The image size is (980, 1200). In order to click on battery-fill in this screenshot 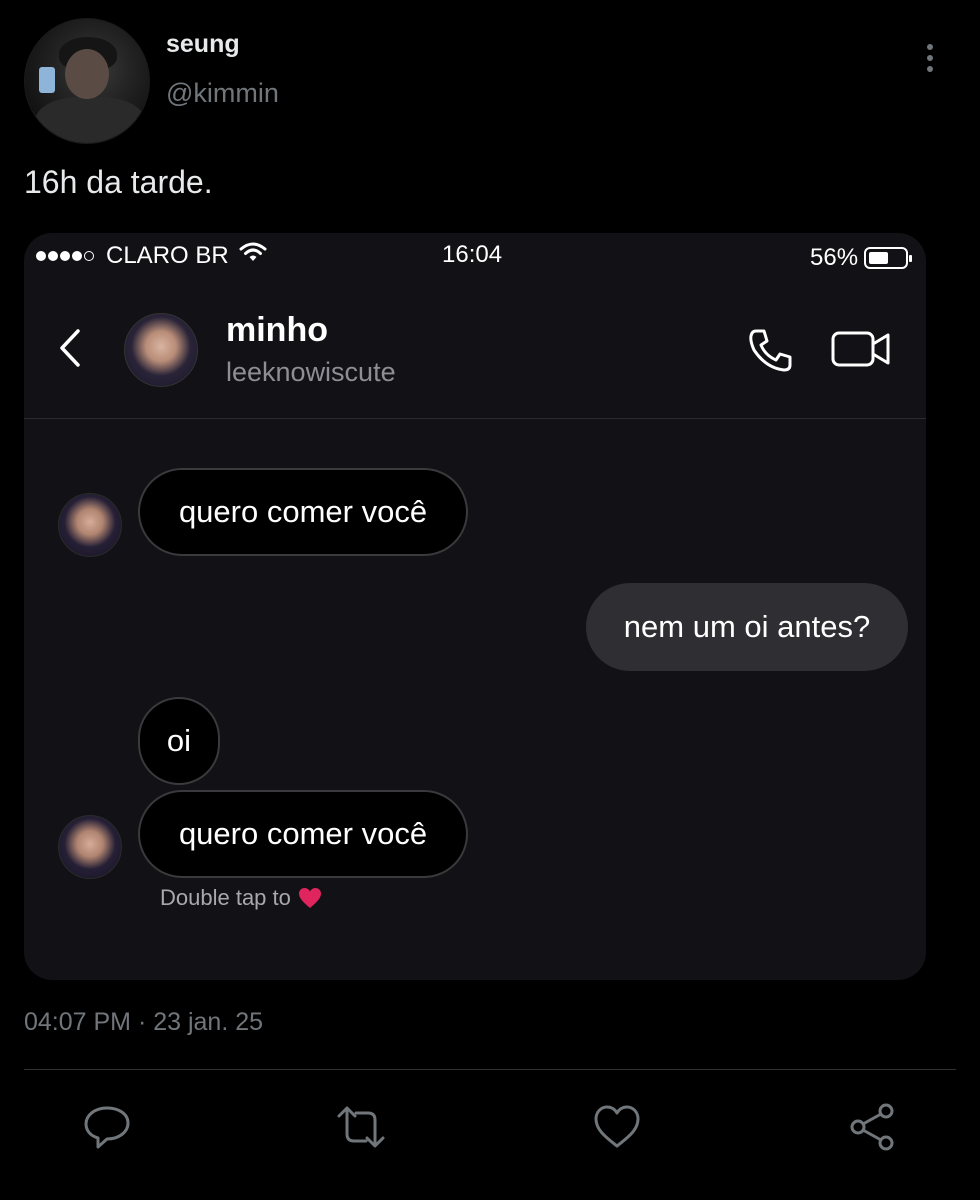, I will do `click(879, 258)`.